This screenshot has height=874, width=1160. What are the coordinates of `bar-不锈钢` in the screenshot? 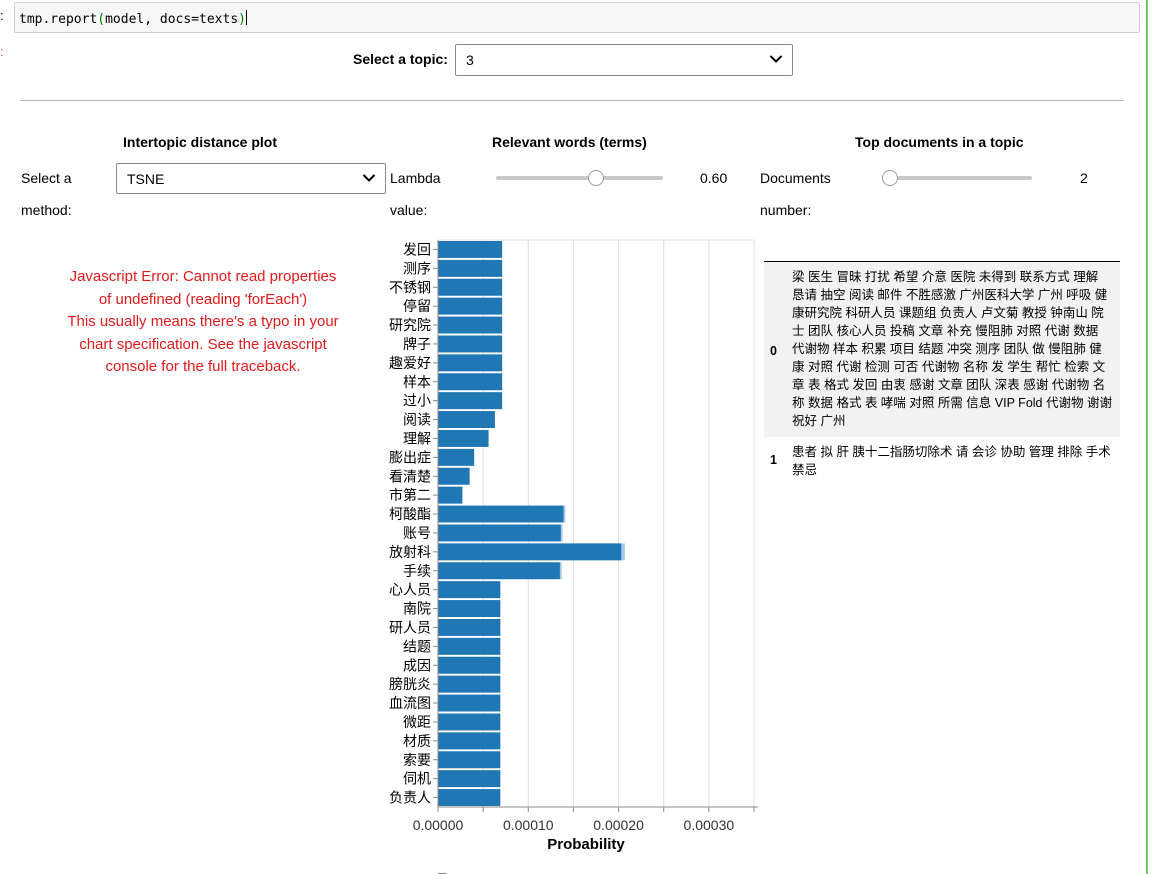 It's located at (470, 287).